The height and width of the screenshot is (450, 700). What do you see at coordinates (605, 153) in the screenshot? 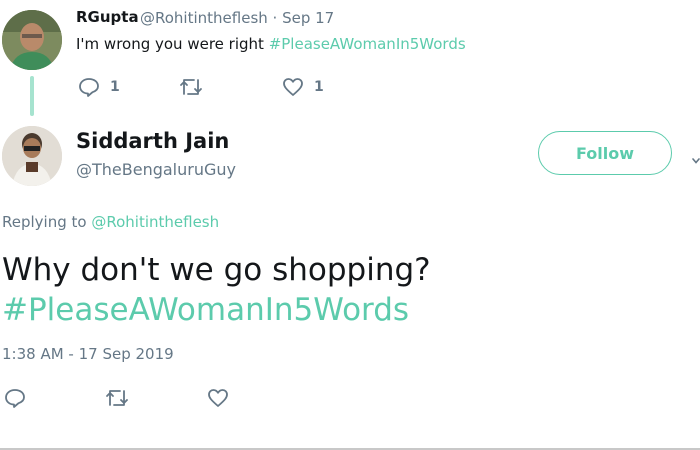
I see `follow-button: Follow` at bounding box center [605, 153].